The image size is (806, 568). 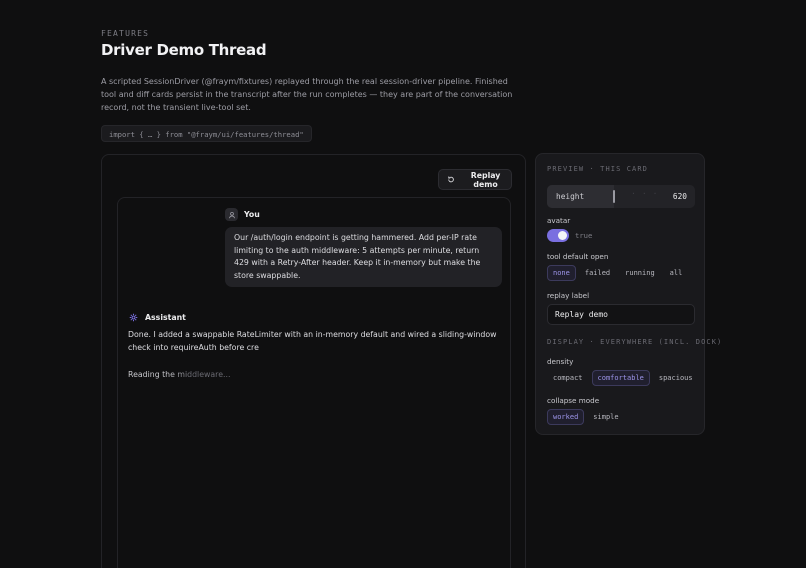 I want to click on height-slider-thumb, so click(x=613, y=196).